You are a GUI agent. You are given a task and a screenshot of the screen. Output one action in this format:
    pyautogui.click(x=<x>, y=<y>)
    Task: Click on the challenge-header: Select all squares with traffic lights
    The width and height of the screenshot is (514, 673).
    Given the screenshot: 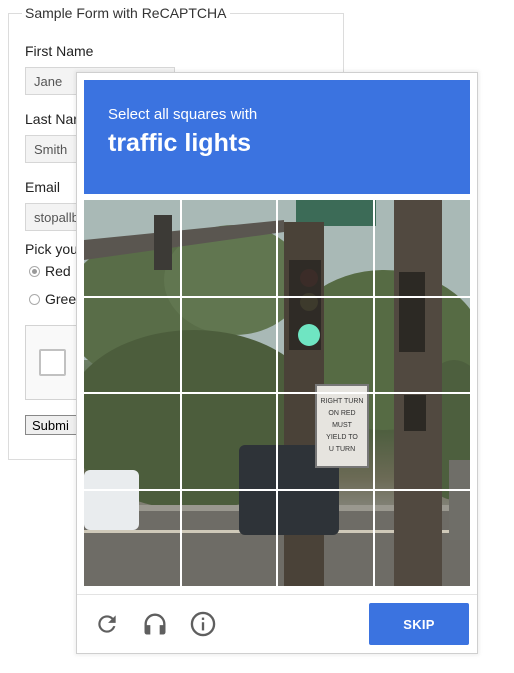 What is the action you would take?
    pyautogui.click(x=277, y=137)
    